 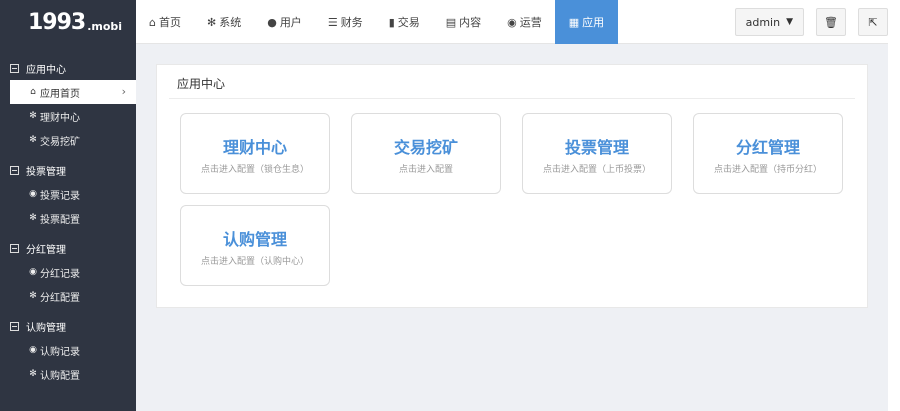 I want to click on panel-title: 应用中心, so click(x=201, y=84).